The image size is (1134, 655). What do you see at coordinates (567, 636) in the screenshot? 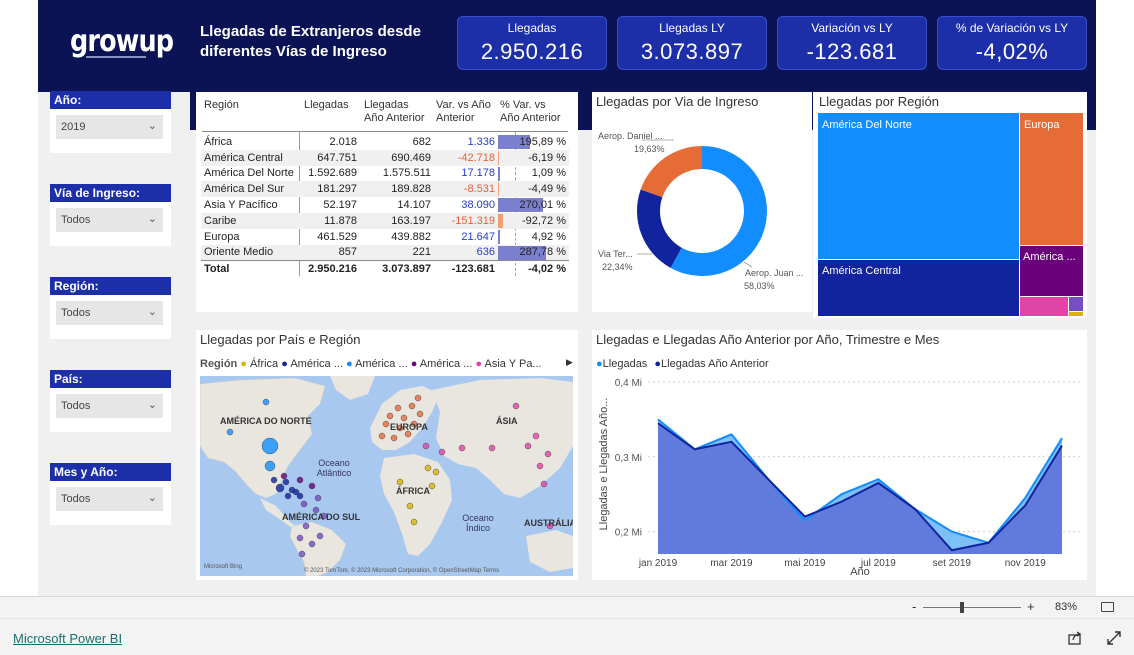
I see `footer-bar: Microsoft Power BI` at bounding box center [567, 636].